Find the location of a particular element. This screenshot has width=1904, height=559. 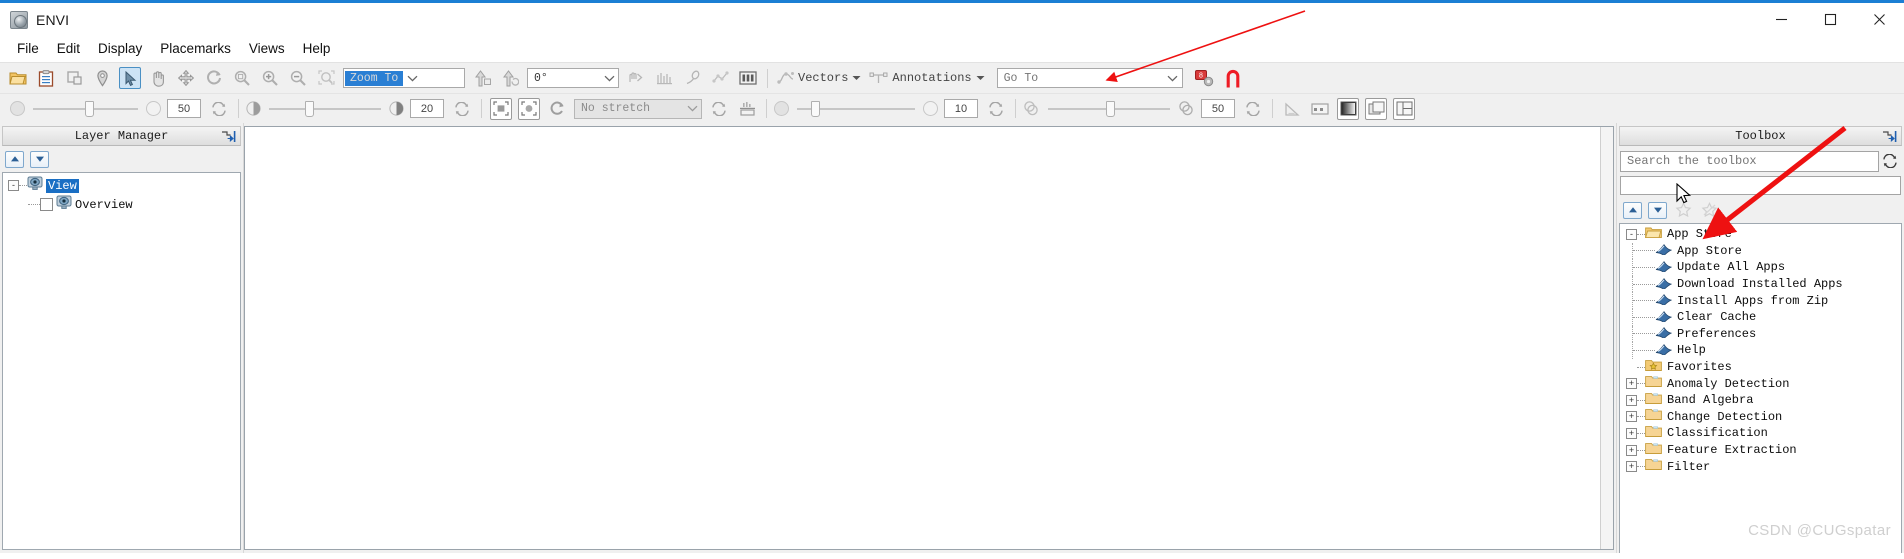

toolbox-band-algebra-node: + Band Algebra is located at coordinates (1760, 400).